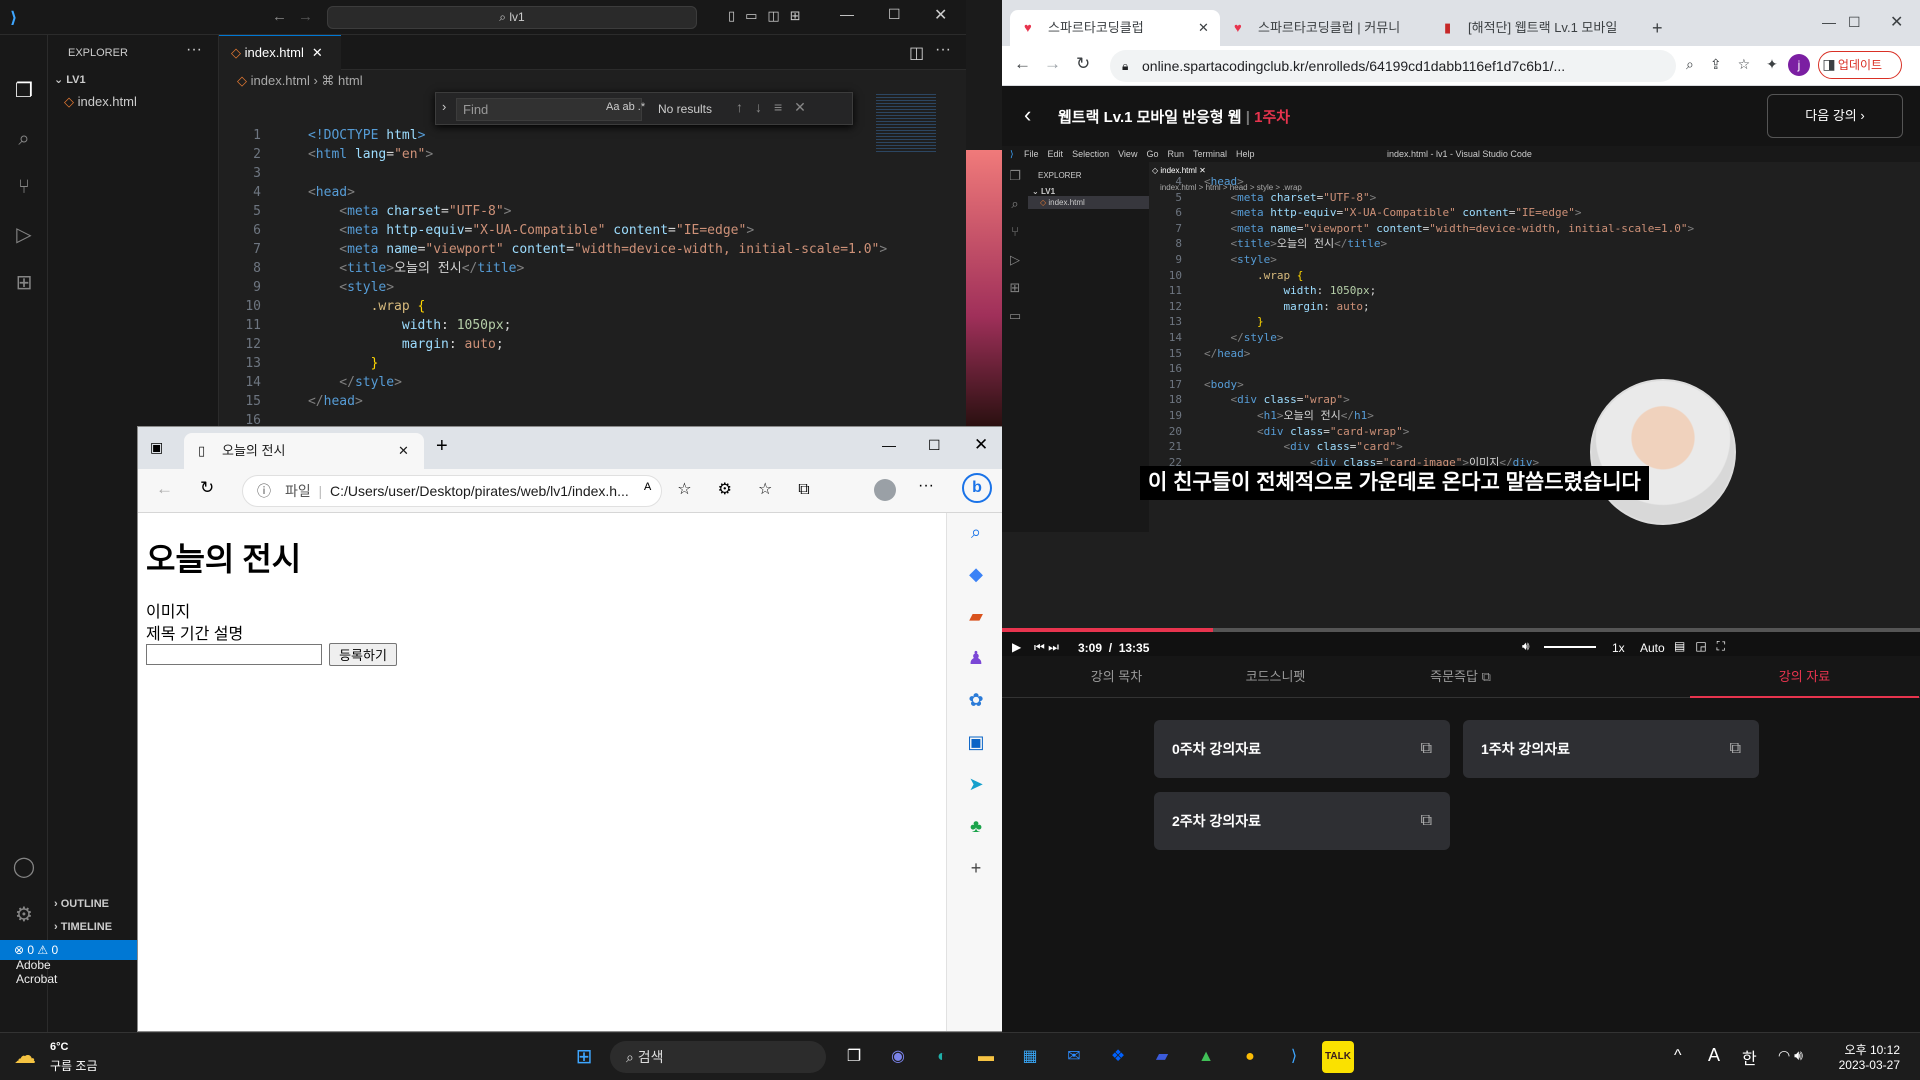 This screenshot has width=1920, height=1080. Describe the element at coordinates (544, 325) in the screenshot. I see `code-line: 11 width: 1050px;` at that location.